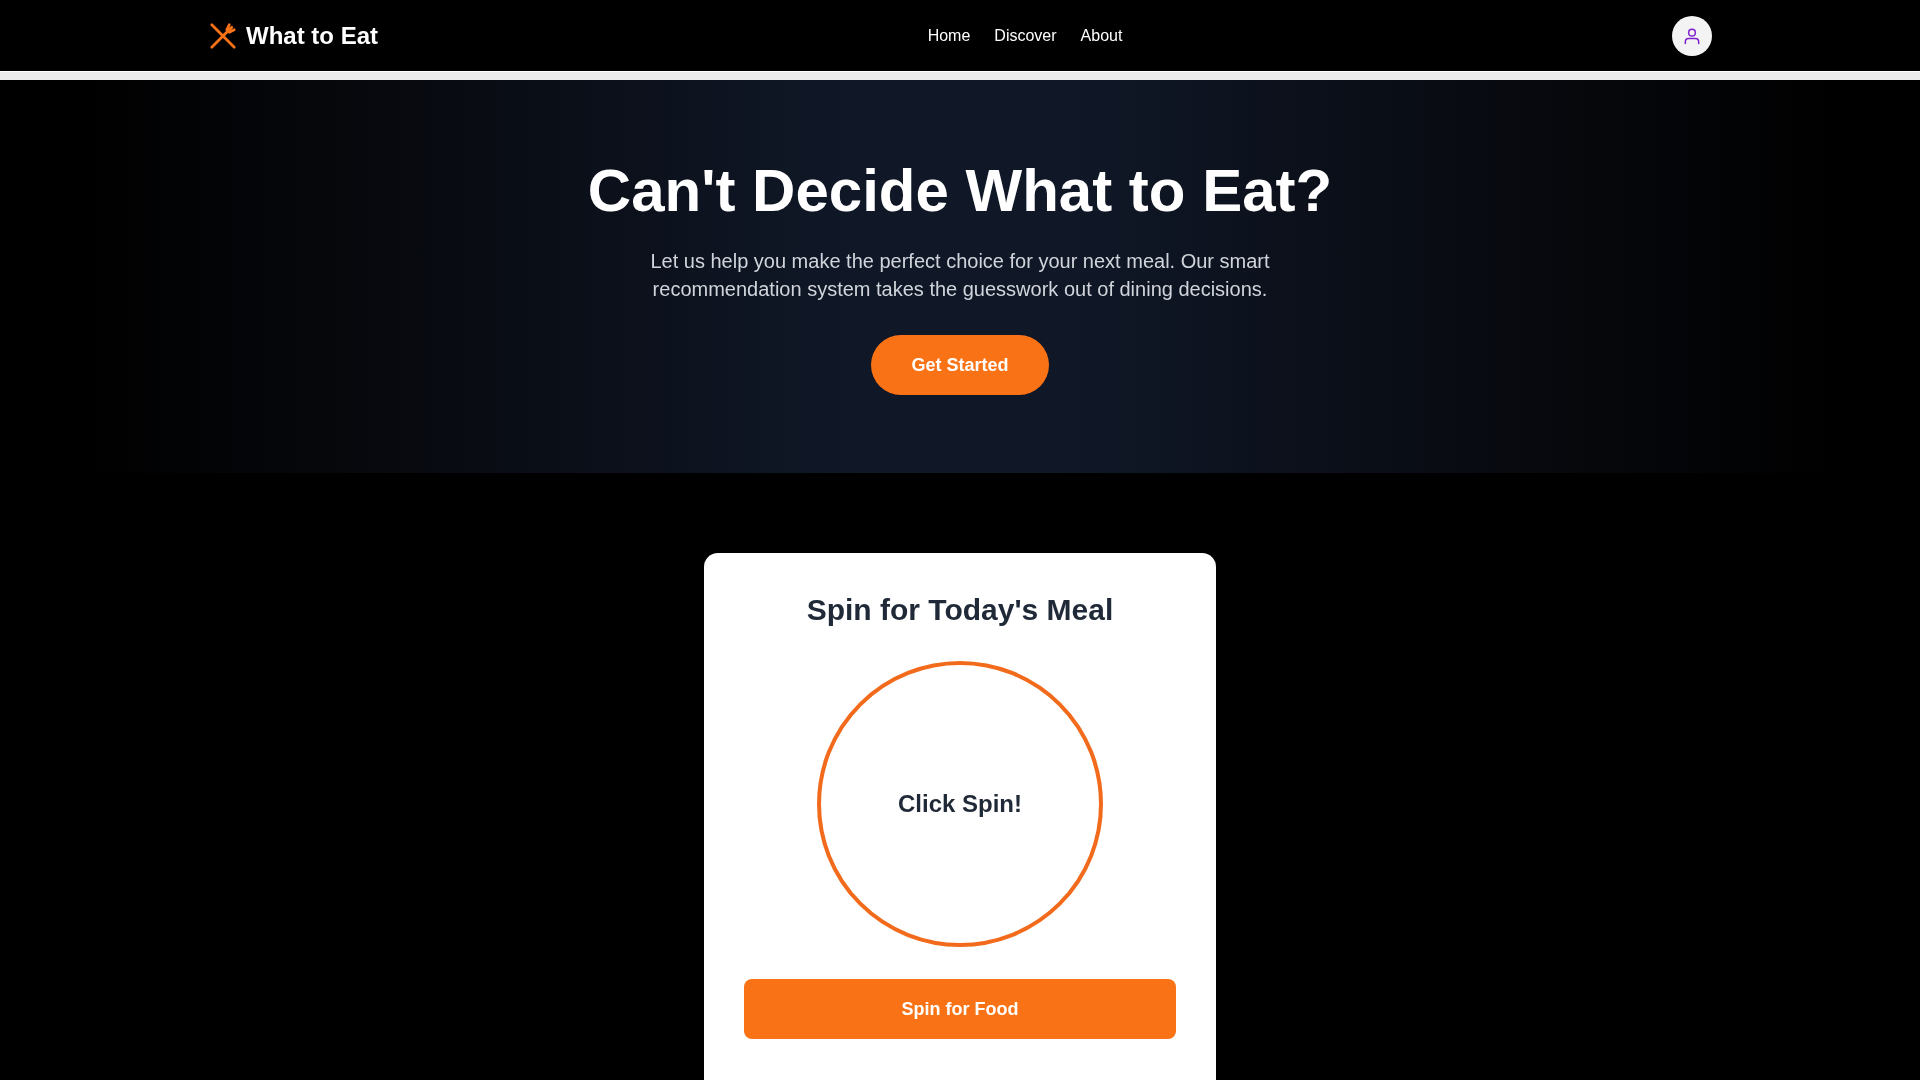  What do you see at coordinates (960, 190) in the screenshot?
I see `hero-title: Can't Decide What to Eat?` at bounding box center [960, 190].